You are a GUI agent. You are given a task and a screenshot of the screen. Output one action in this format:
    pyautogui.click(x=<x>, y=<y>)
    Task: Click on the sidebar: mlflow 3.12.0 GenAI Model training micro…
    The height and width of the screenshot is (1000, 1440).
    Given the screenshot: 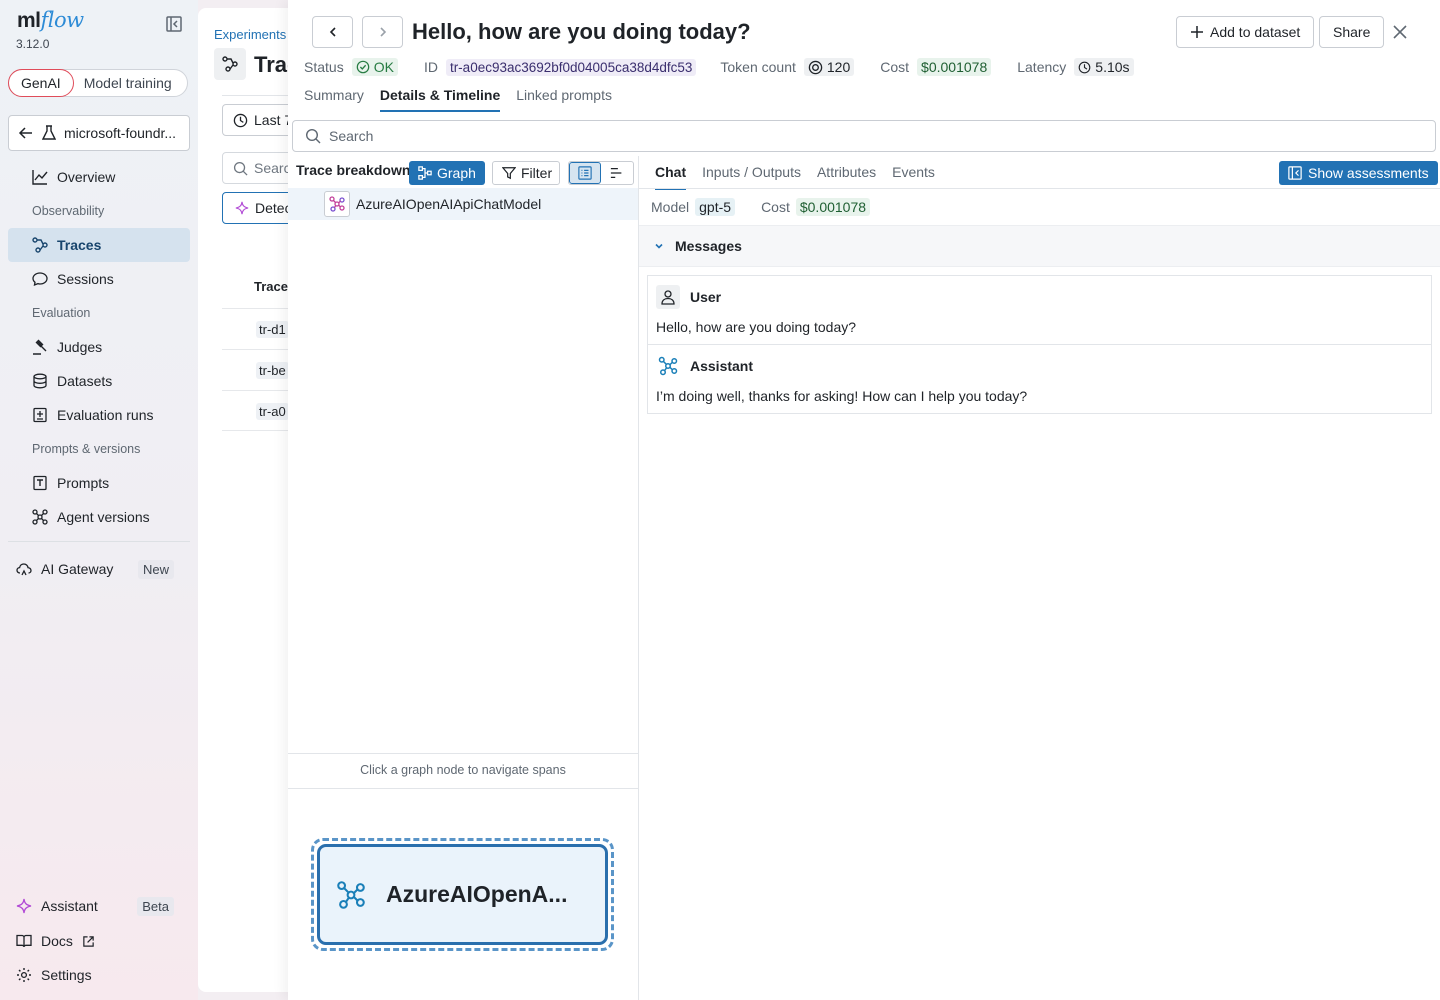 What is the action you would take?
    pyautogui.click(x=99, y=500)
    